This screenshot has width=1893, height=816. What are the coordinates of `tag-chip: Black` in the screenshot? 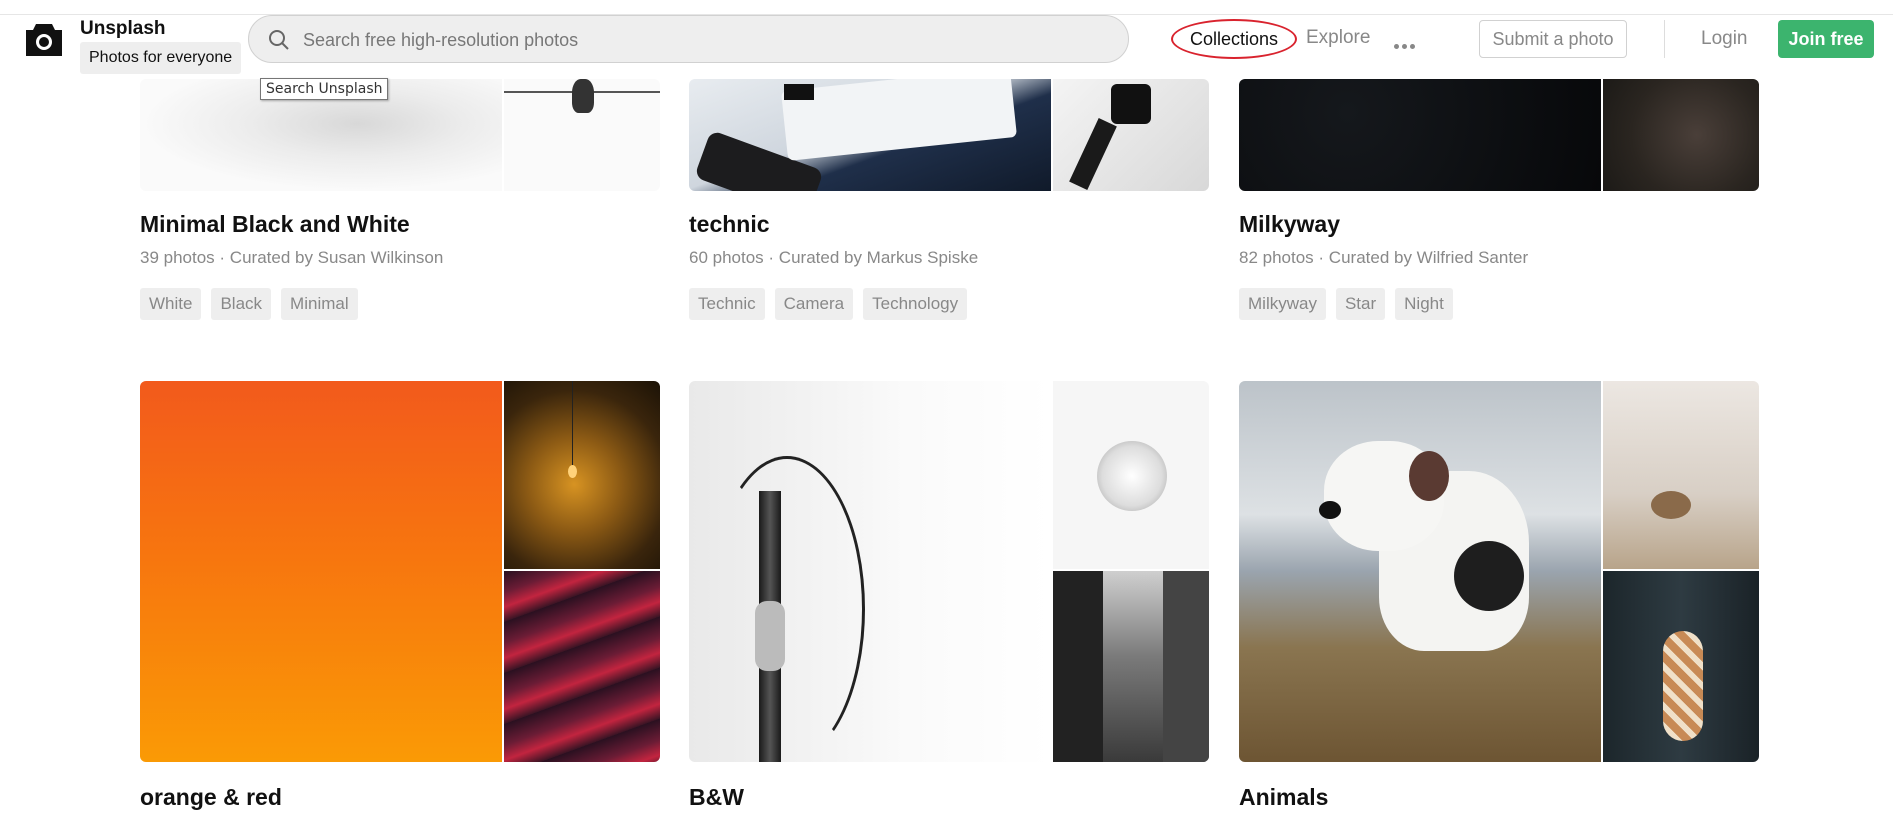 It's located at (241, 304).